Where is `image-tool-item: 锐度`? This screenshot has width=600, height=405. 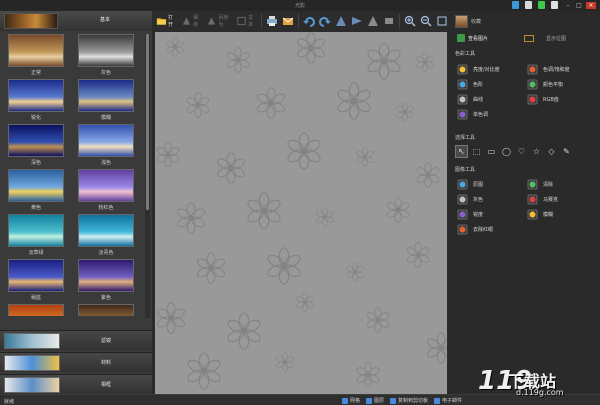
image-tool-item: 锐度 is located at coordinates (470, 214).